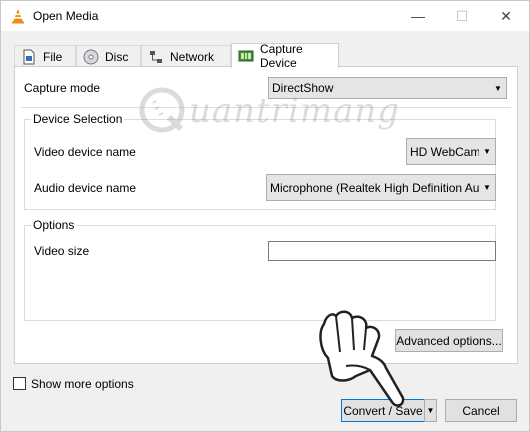 The height and width of the screenshot is (432, 530). I want to click on vlc-cone-icon, so click(18, 16).